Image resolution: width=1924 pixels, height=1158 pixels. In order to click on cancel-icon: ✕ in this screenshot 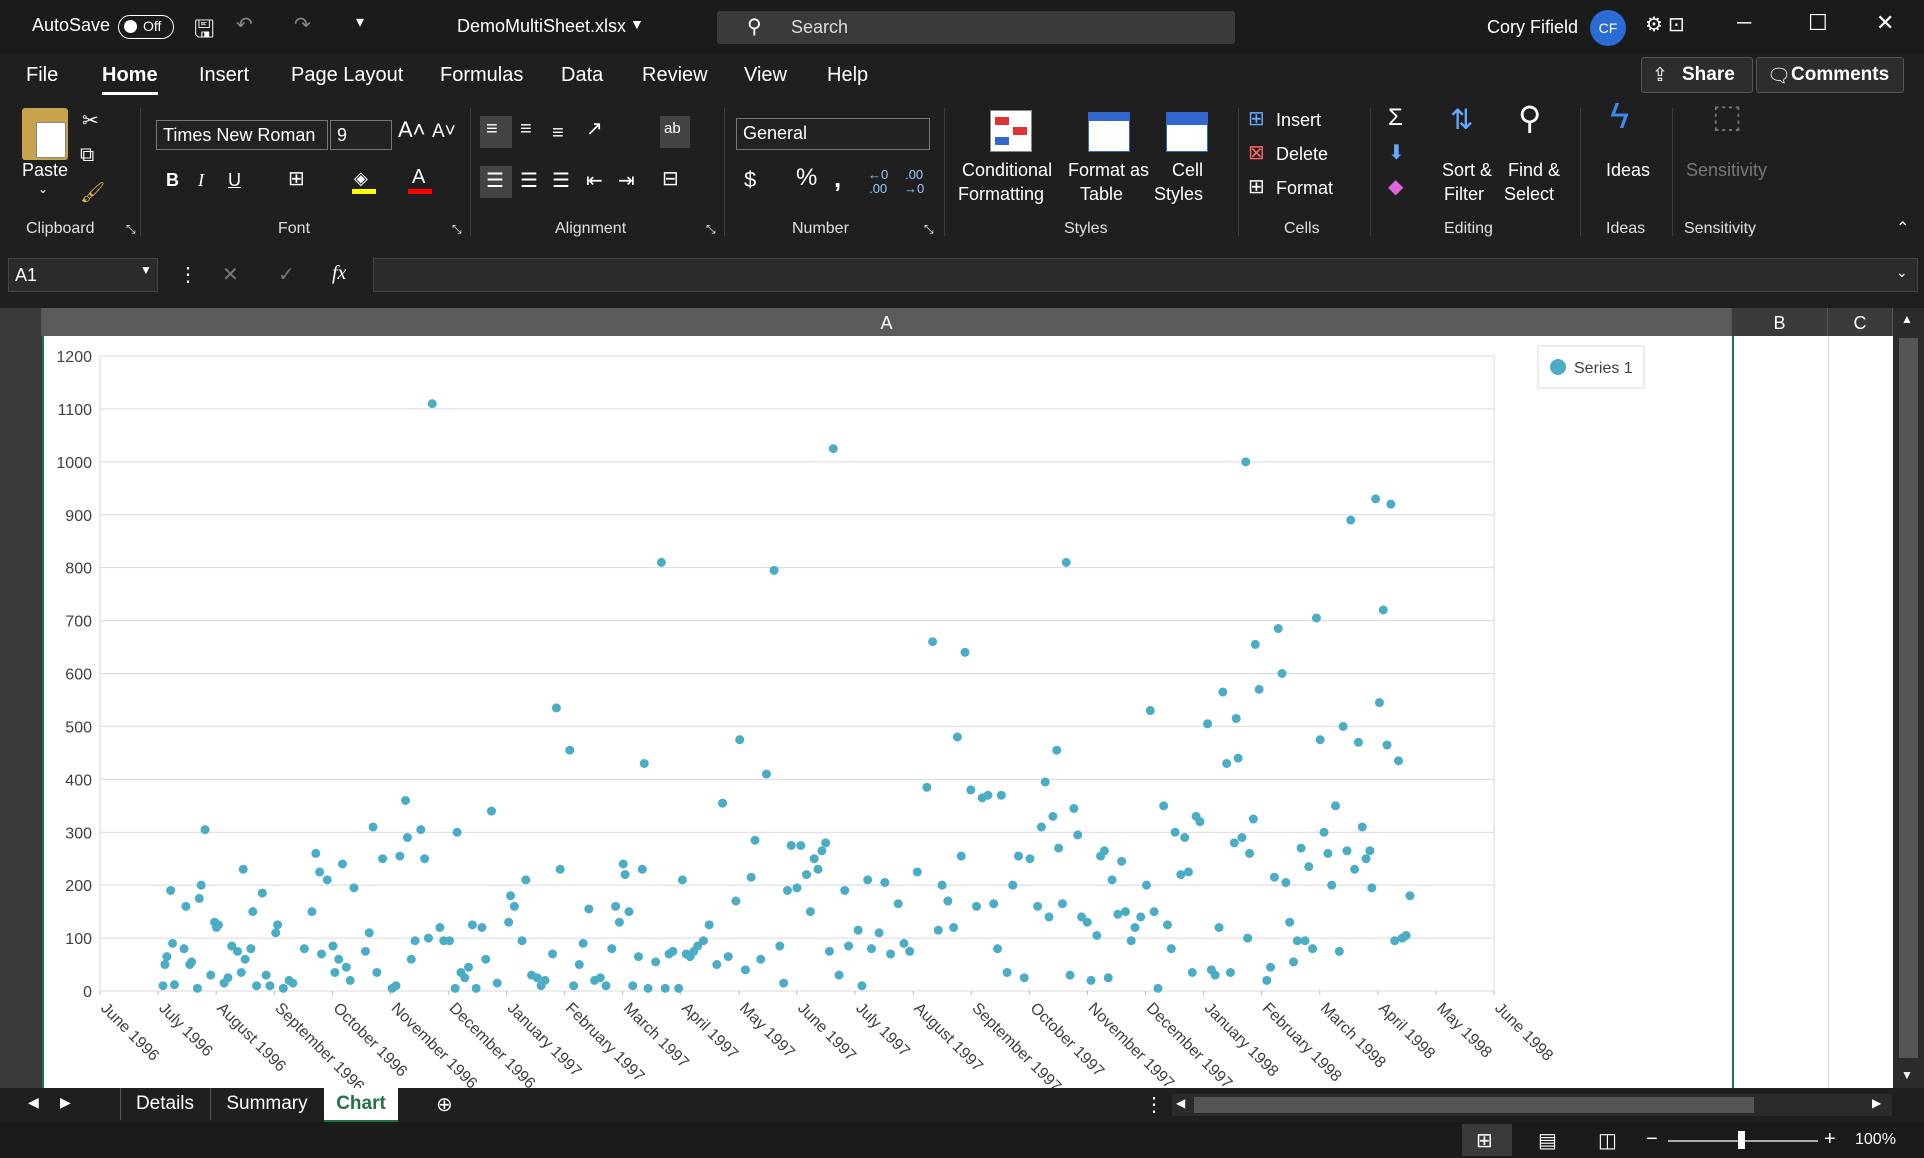, I will do `click(230, 274)`.